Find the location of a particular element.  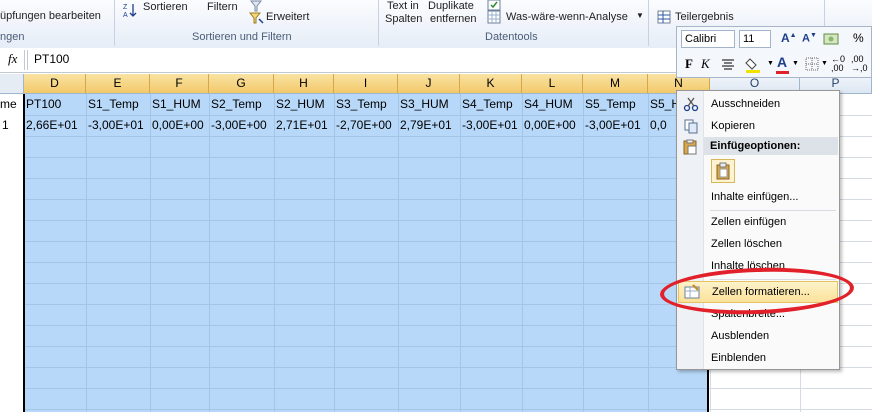

paste-options-label: Einfügeoptionen: is located at coordinates (755, 146).